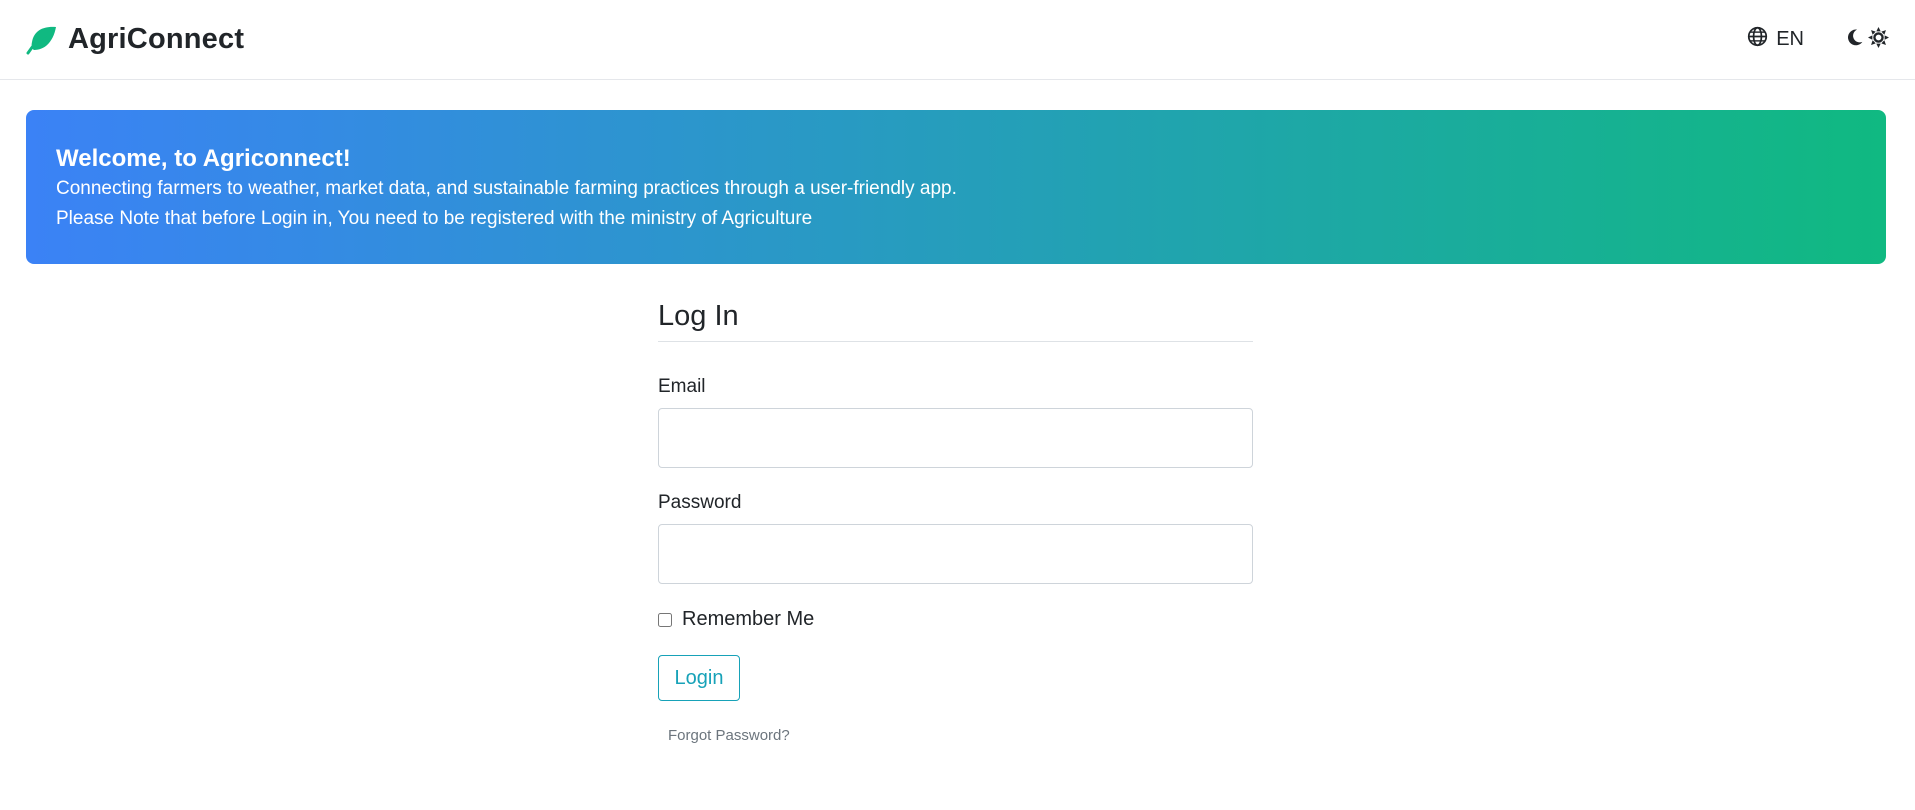 The image size is (1915, 810). What do you see at coordinates (1878, 39) in the screenshot?
I see `sun-icon` at bounding box center [1878, 39].